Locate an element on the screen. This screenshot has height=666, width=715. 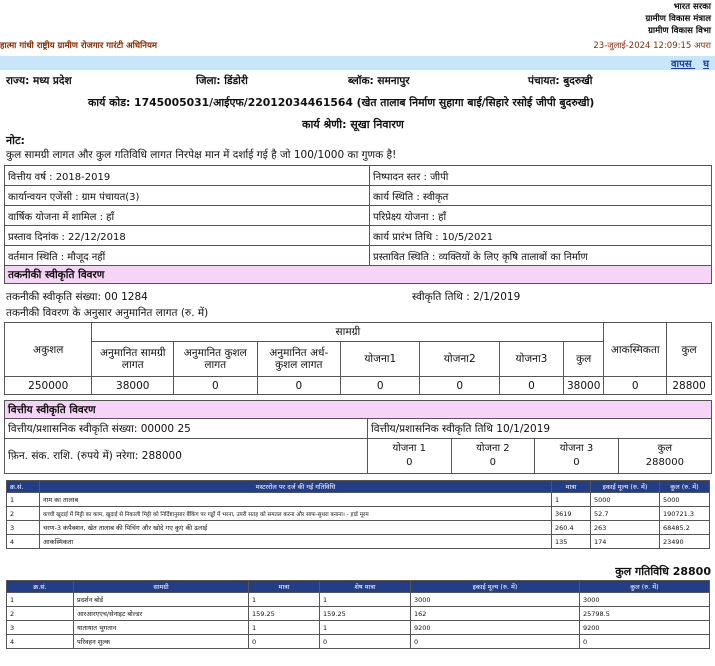
activity-qty: 260.4 is located at coordinates (571, 527).